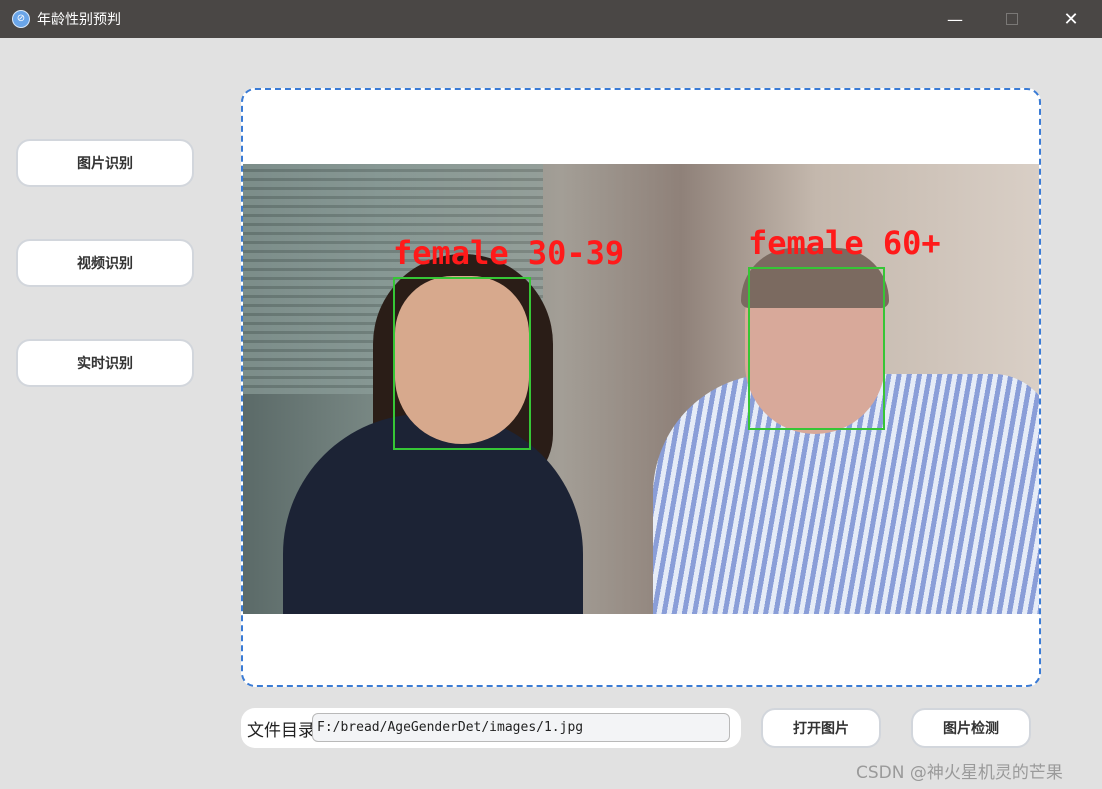  I want to click on sidebar-item-label: 实时识别, so click(105, 364).